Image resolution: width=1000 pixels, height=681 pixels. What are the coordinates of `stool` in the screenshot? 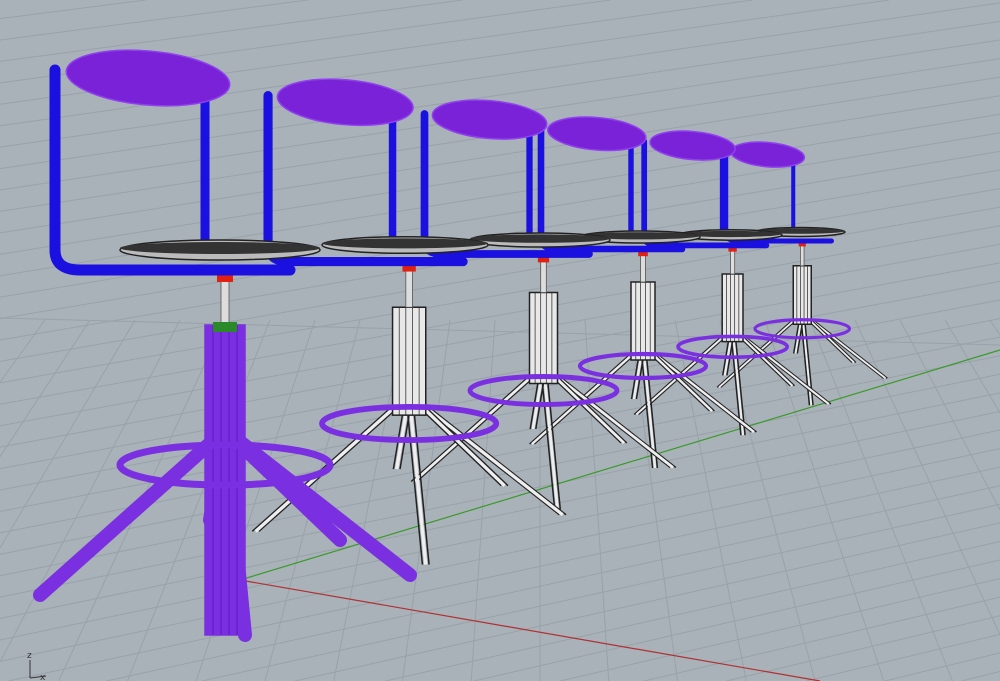 It's located at (802, 272).